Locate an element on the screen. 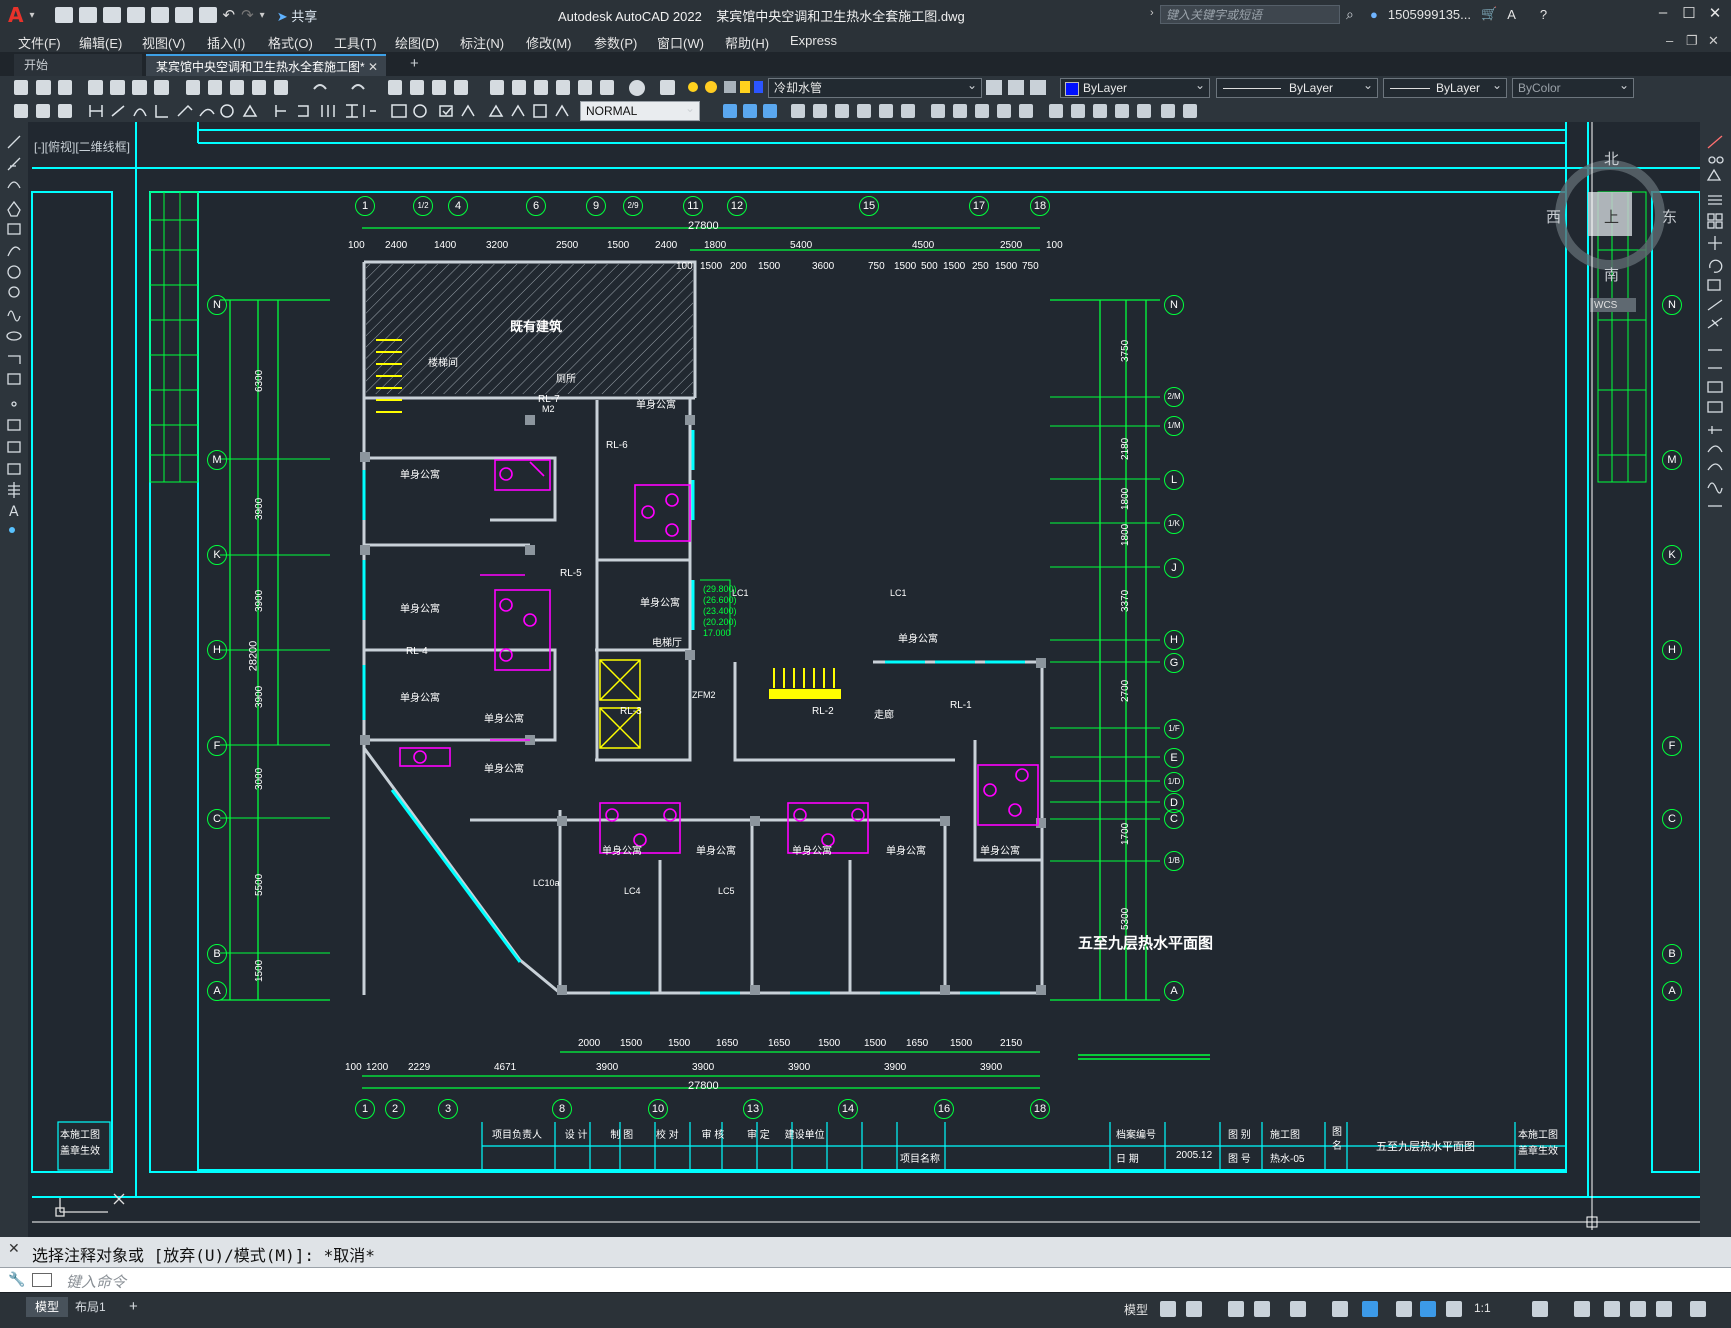  modify-tool-icons is located at coordinates (1715, 320).